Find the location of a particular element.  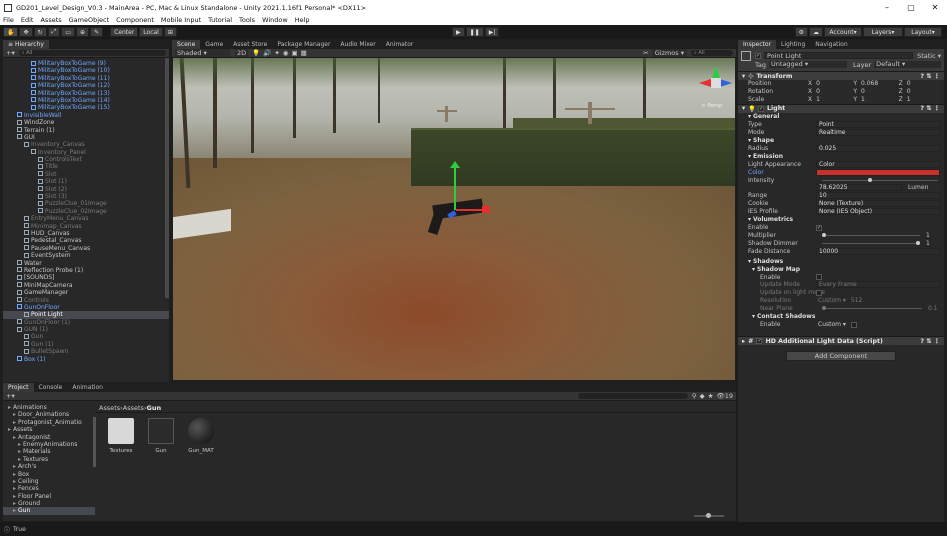

hierarchy-row: Terrain (1) is located at coordinates (86, 130).